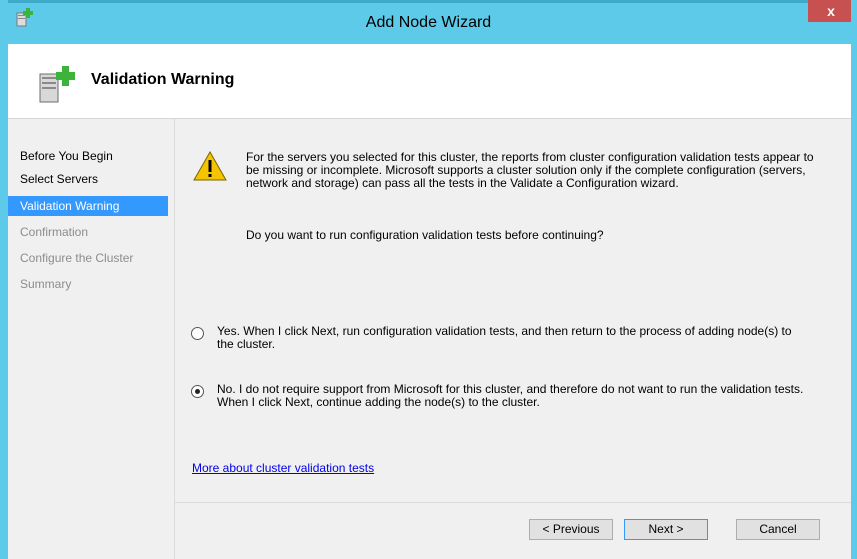 The width and height of the screenshot is (857, 559). What do you see at coordinates (429, 81) in the screenshot?
I see `wizard-header: Validation Warning` at bounding box center [429, 81].